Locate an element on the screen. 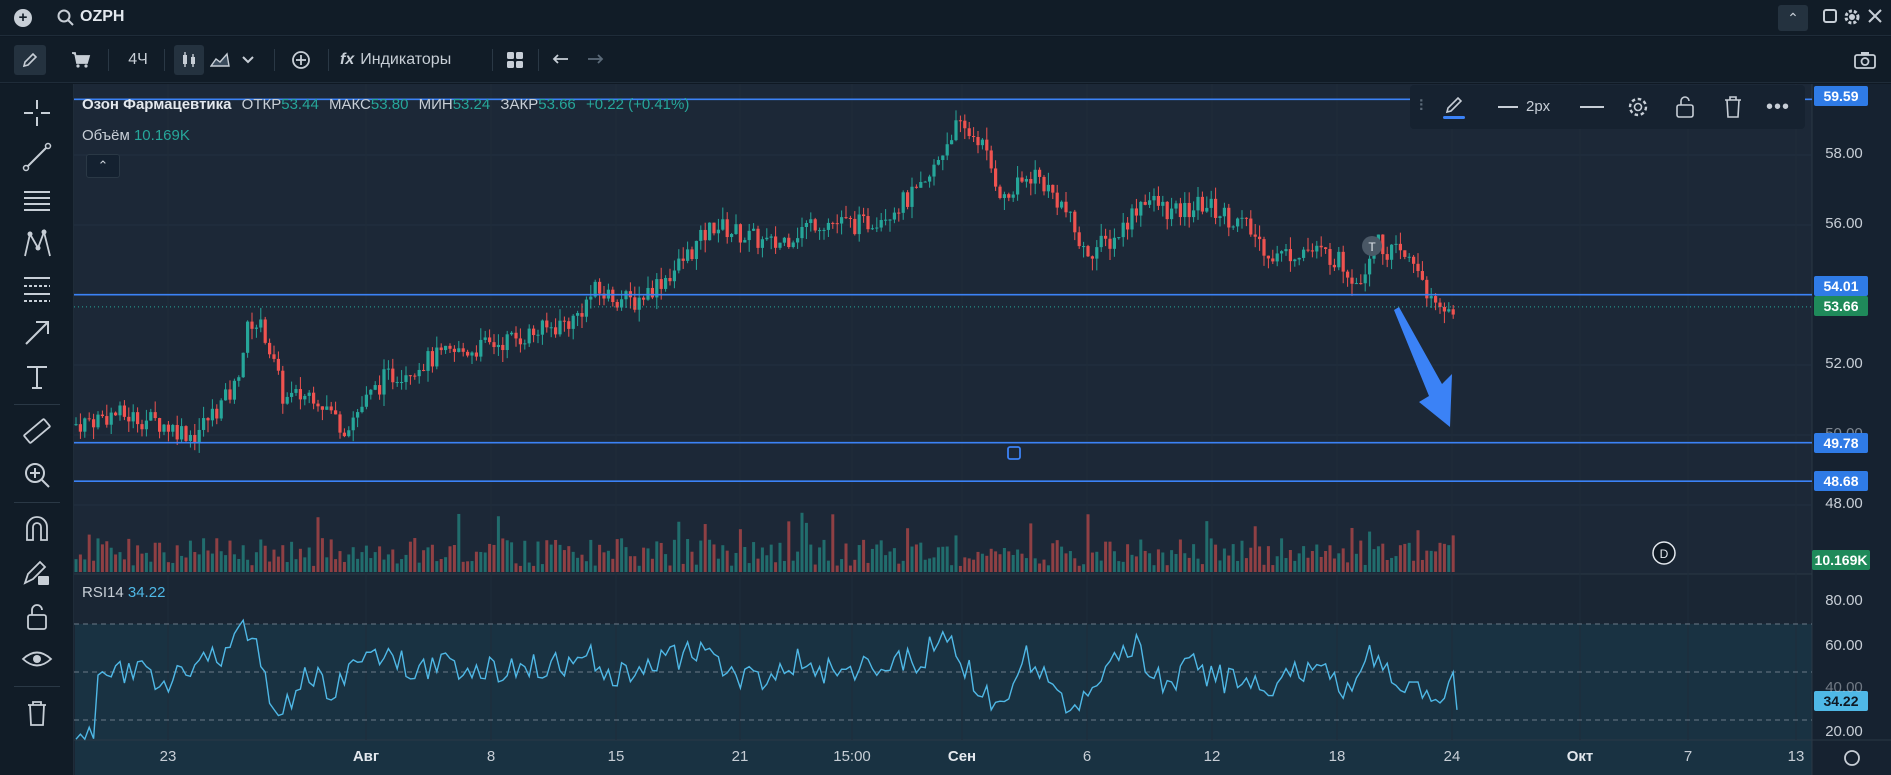 The height and width of the screenshot is (775, 1891). camera-icon is located at coordinates (1865, 60).